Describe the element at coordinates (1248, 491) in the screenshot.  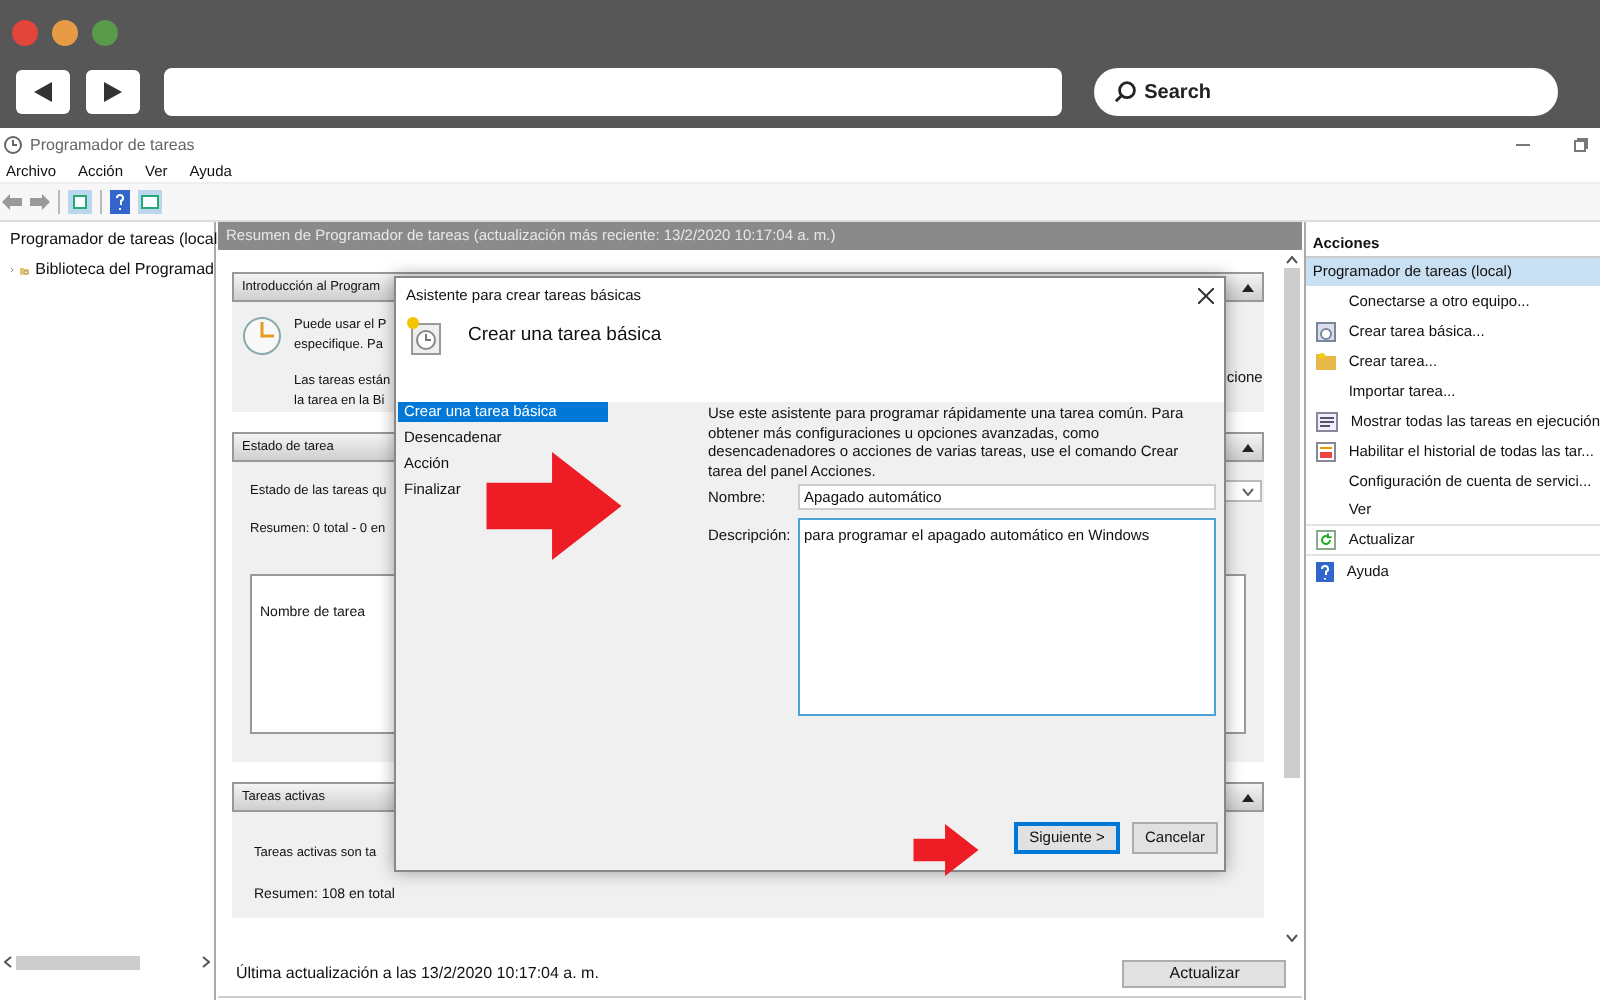
I see `chevron-icon` at that location.